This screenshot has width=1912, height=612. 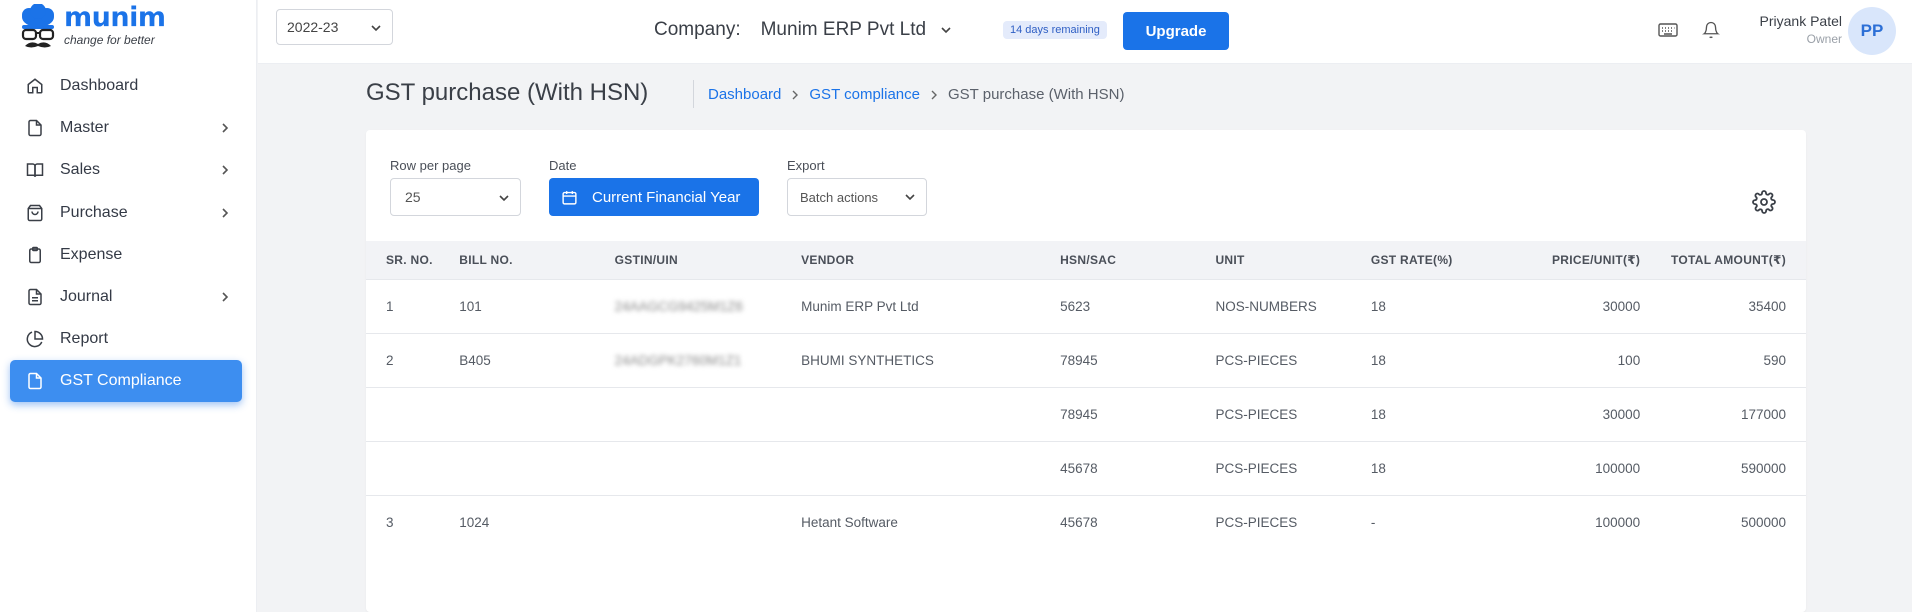 I want to click on breadcrumb-dashboard: Dashboard, so click(x=744, y=94).